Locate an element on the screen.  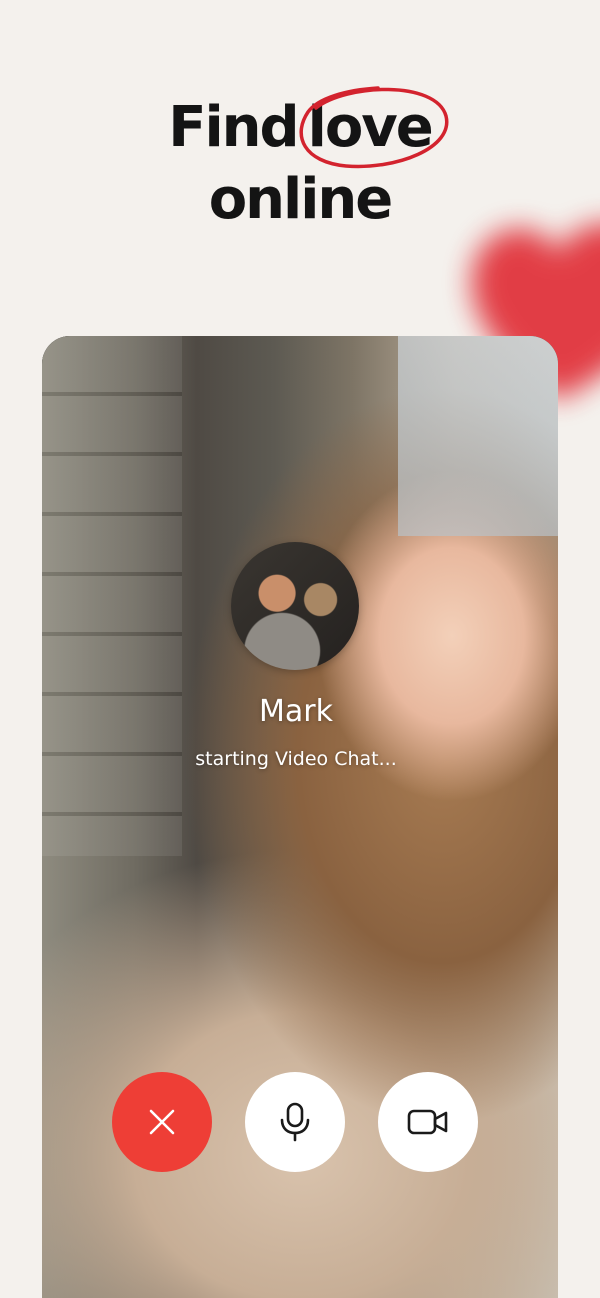
headline-line-1: Find love is located at coordinates (300, 127).